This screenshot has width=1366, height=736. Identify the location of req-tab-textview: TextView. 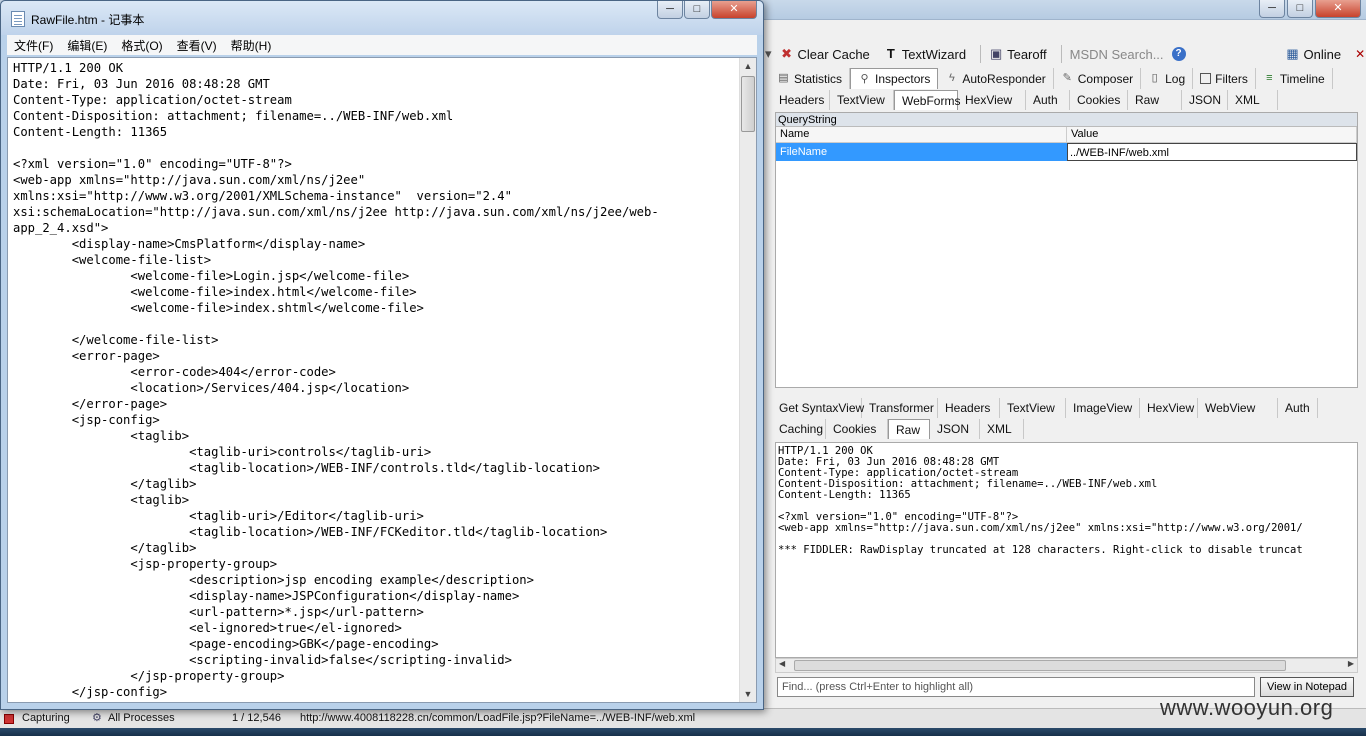
(862, 100).